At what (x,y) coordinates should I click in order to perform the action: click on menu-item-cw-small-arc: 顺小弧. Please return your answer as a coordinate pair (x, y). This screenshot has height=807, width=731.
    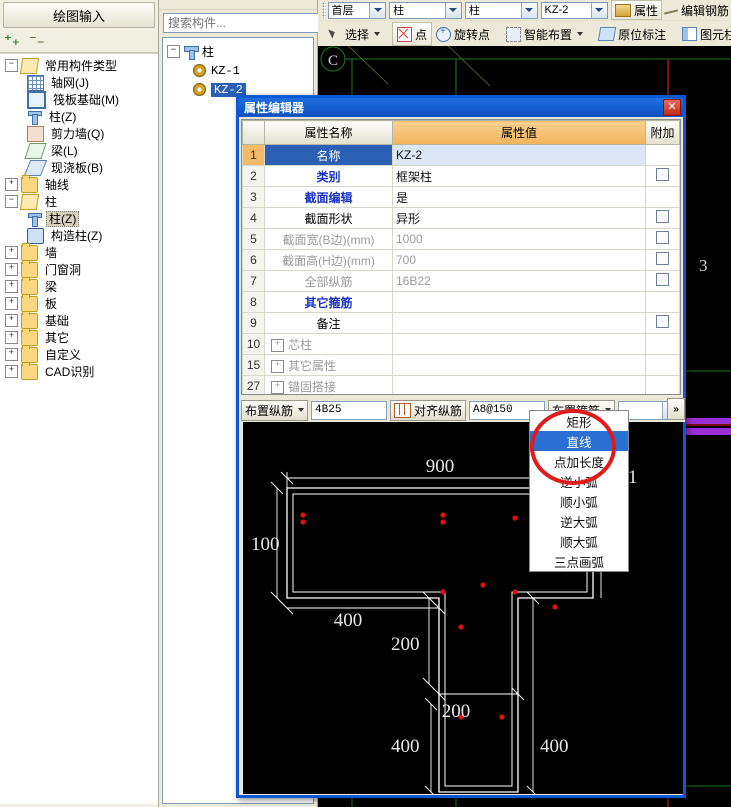
    Looking at the image, I should click on (579, 501).